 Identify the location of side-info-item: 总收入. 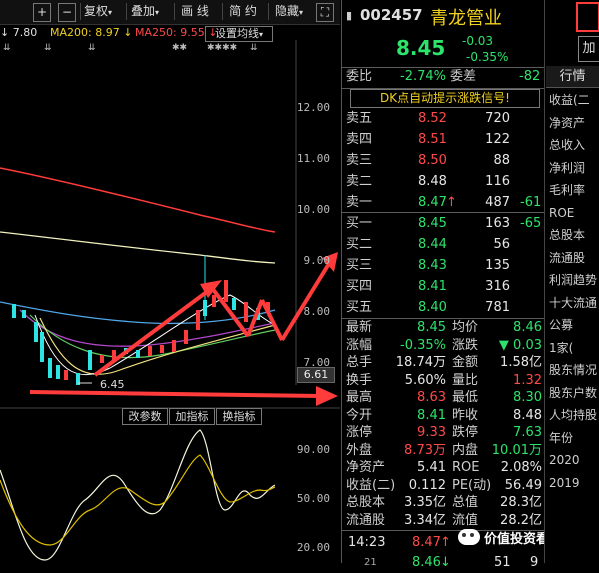
(574, 145).